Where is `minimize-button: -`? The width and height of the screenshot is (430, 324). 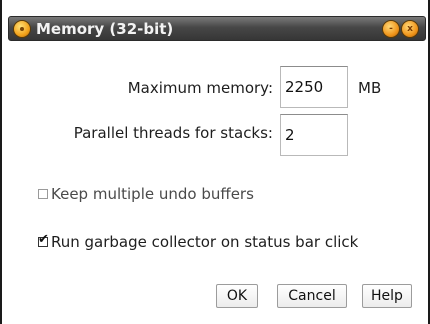 minimize-button: - is located at coordinates (391, 29).